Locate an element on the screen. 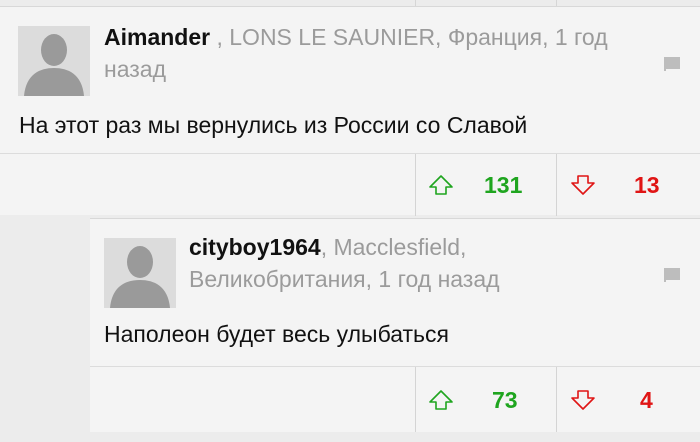 This screenshot has width=700, height=442. upvote-count: 73 is located at coordinates (505, 399).